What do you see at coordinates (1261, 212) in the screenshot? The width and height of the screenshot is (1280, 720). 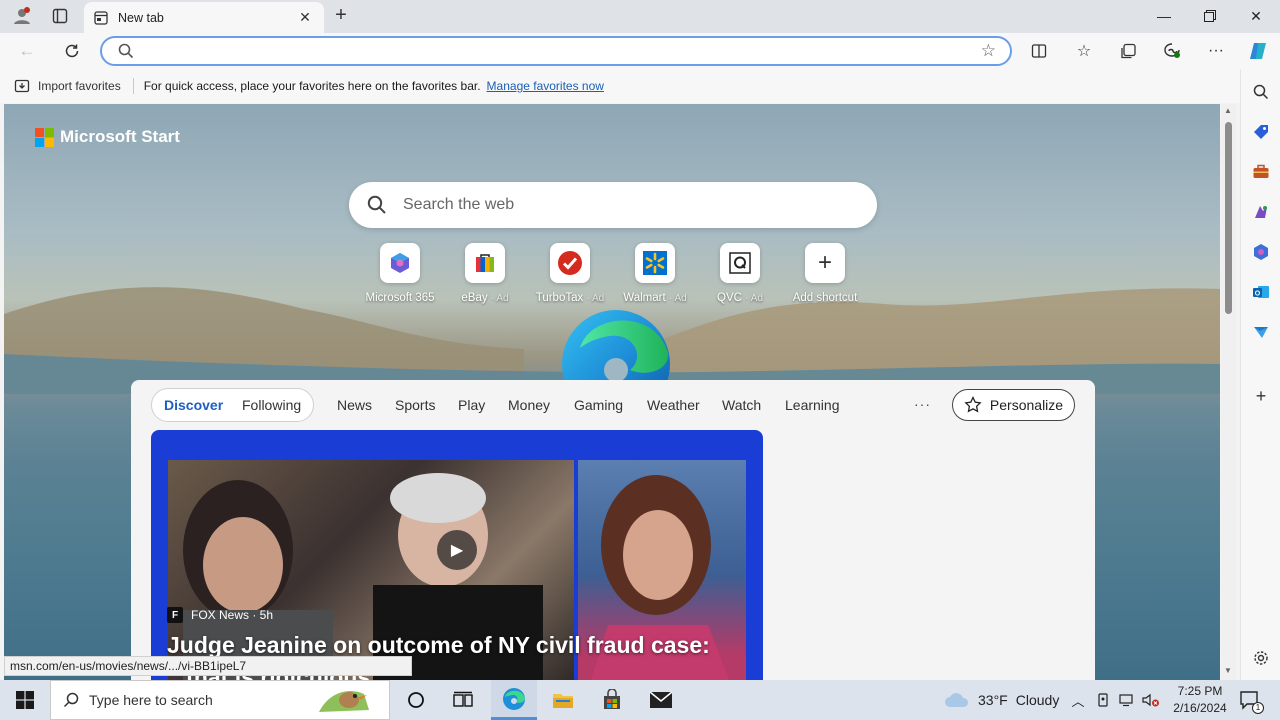 I see `games-icon` at bounding box center [1261, 212].